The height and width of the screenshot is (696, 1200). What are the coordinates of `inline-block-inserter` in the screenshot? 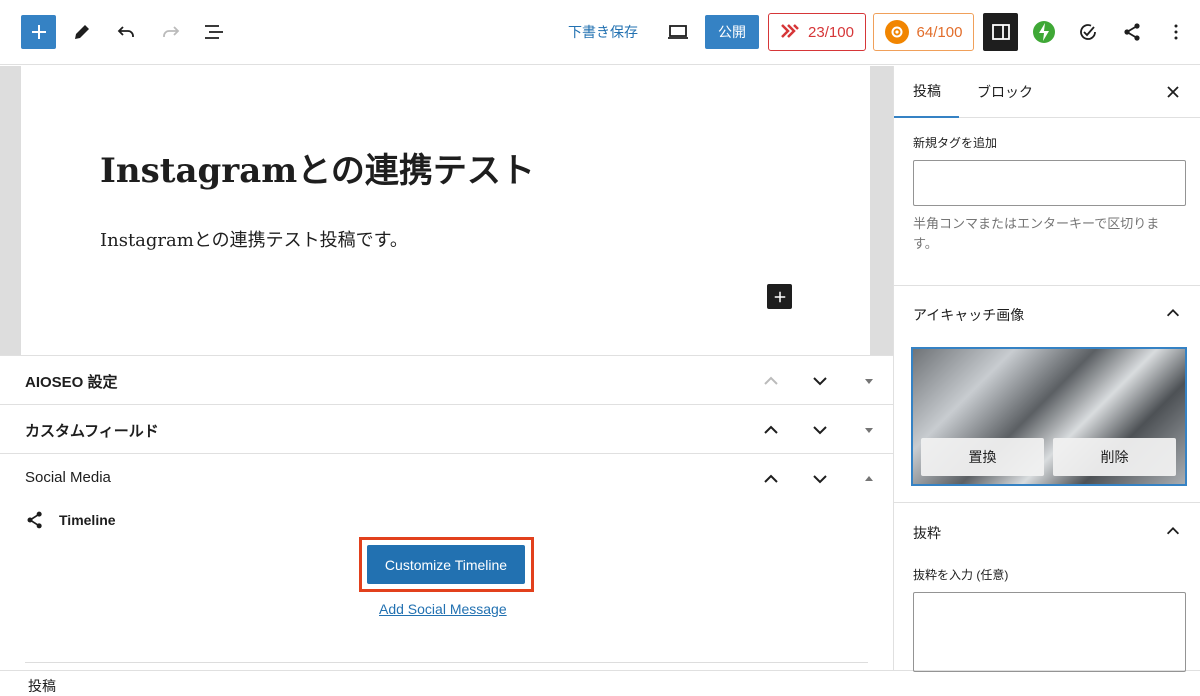 It's located at (779, 296).